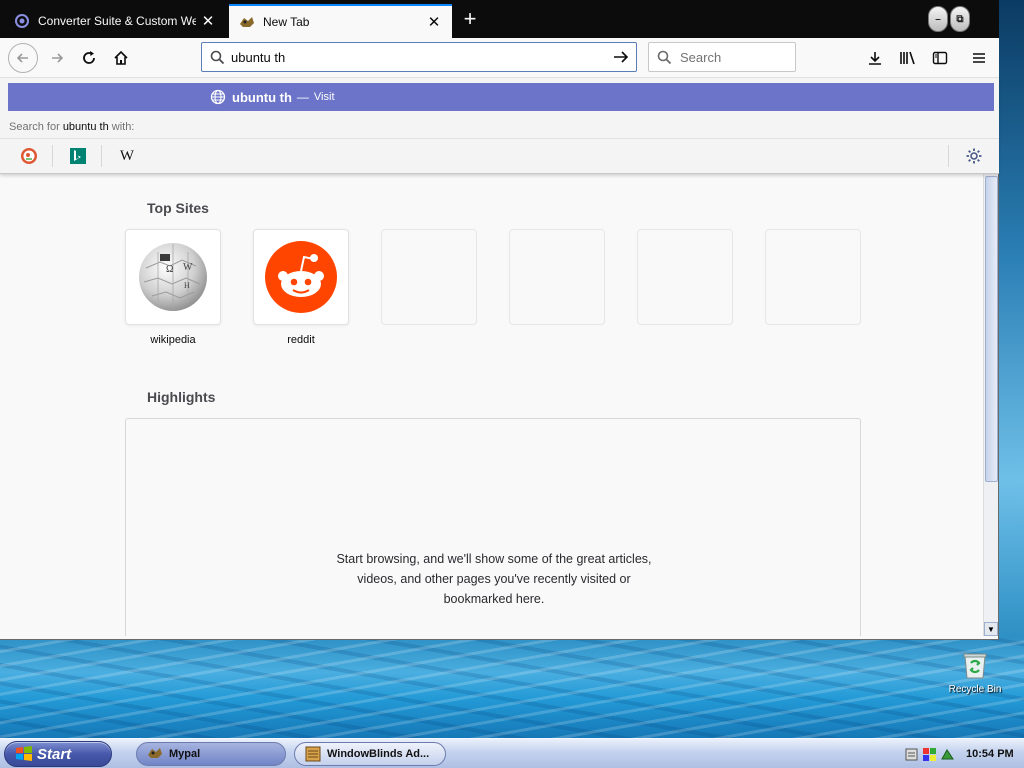 This screenshot has height=768, width=1024. Describe the element at coordinates (960, 19) in the screenshot. I see `restore-button: ⧉` at that location.